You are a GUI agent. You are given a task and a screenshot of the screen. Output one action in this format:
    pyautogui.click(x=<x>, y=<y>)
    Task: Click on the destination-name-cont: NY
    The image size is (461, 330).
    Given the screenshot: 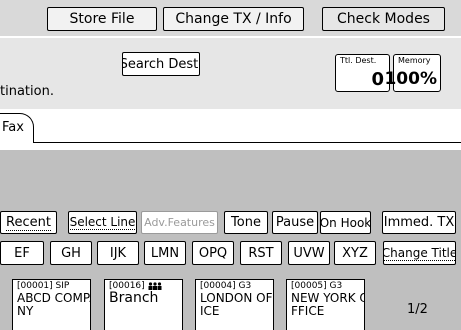 What is the action you would take?
    pyautogui.click(x=25, y=311)
    